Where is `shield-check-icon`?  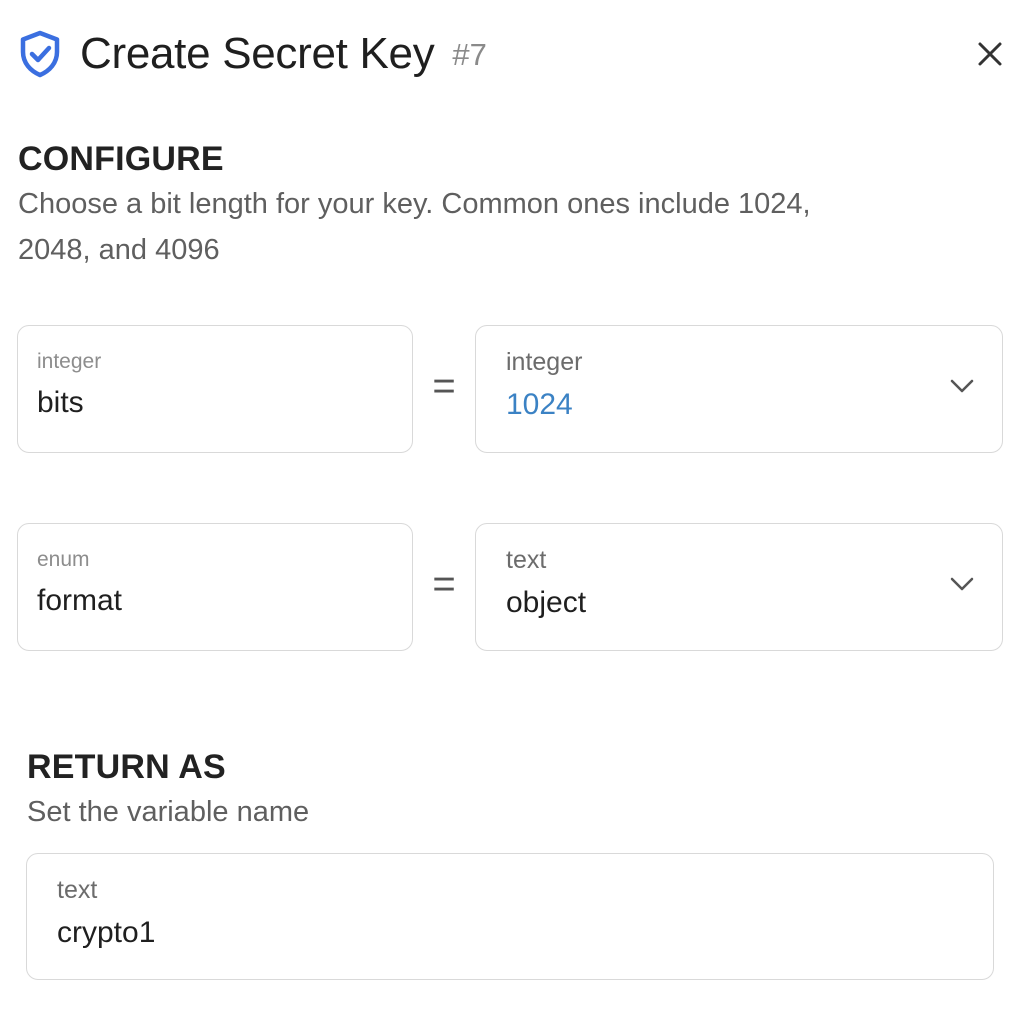
shield-check-icon is located at coordinates (40, 54).